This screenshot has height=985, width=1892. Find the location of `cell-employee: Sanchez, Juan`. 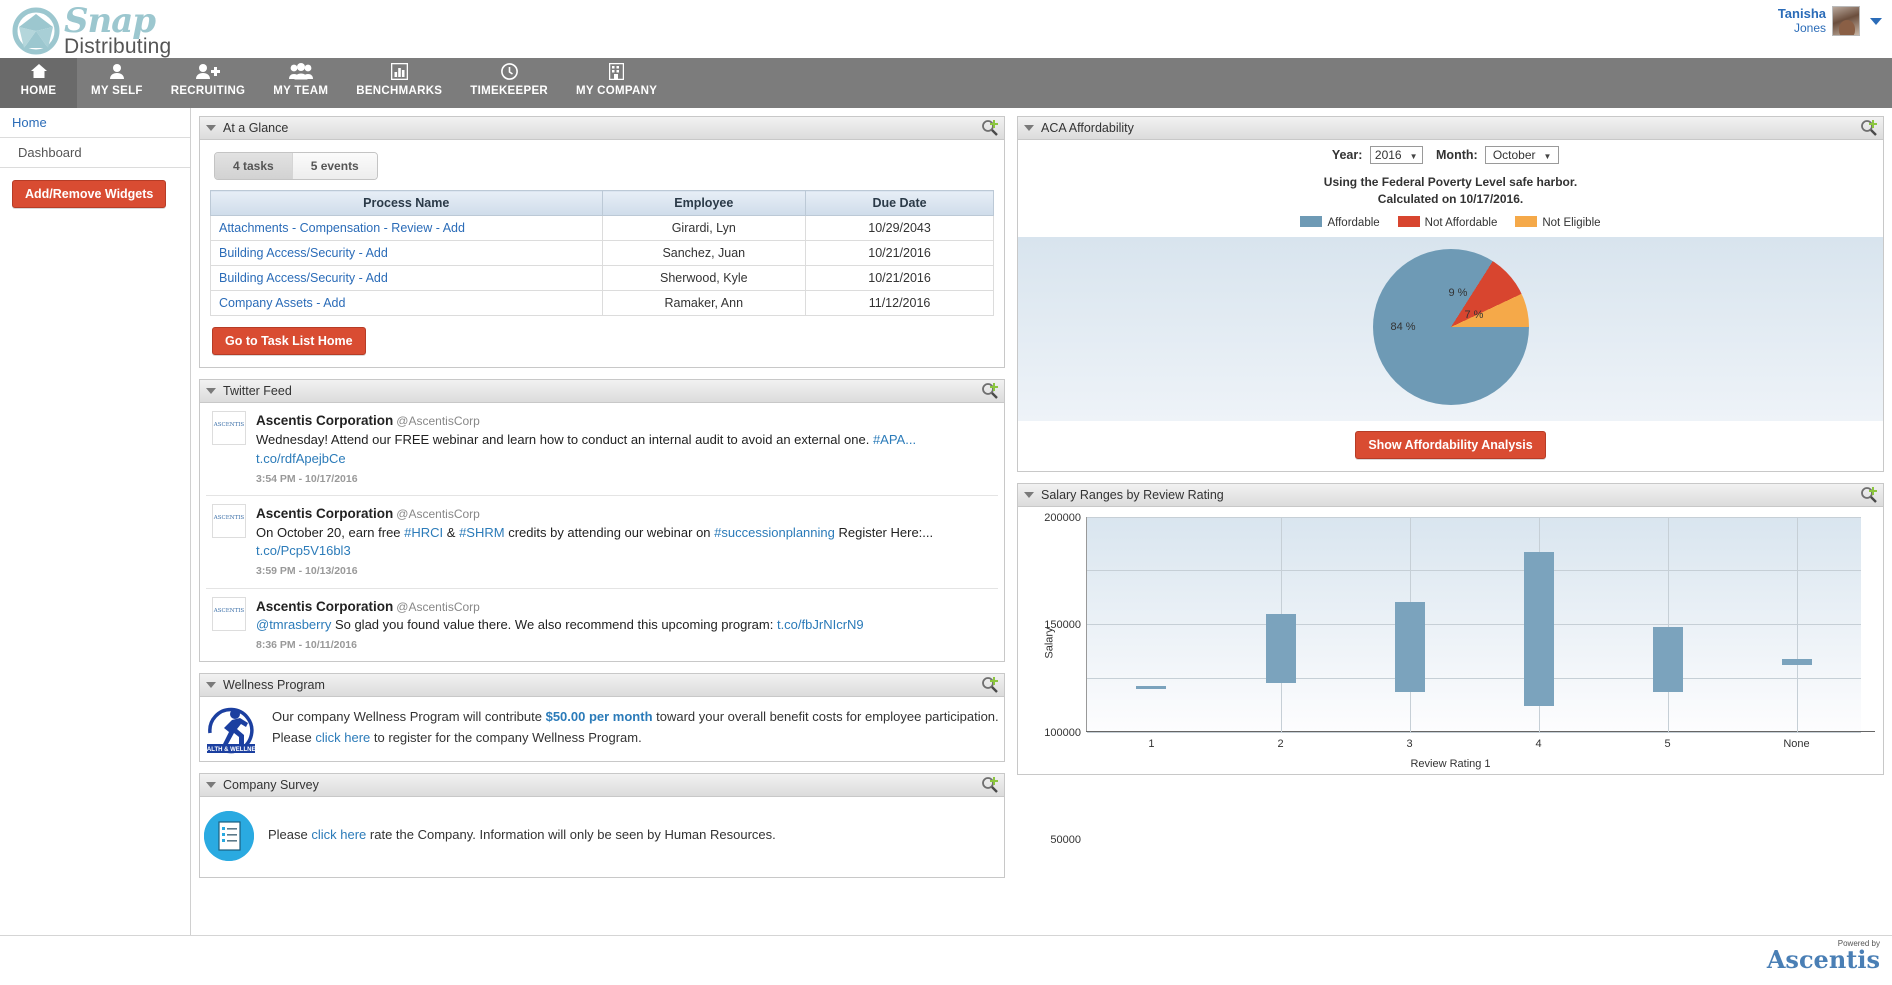

cell-employee: Sanchez, Juan is located at coordinates (704, 253).